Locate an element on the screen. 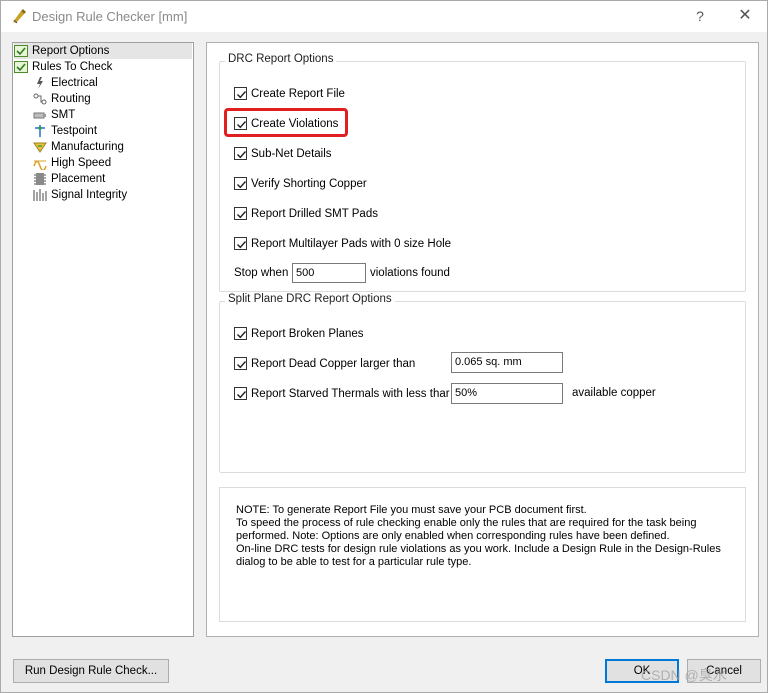 The image size is (768, 693). electrical-icon is located at coordinates (40, 83).